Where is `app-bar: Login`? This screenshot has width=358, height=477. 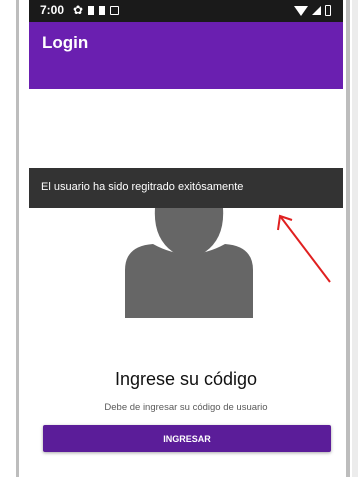
app-bar: Login is located at coordinates (186, 55).